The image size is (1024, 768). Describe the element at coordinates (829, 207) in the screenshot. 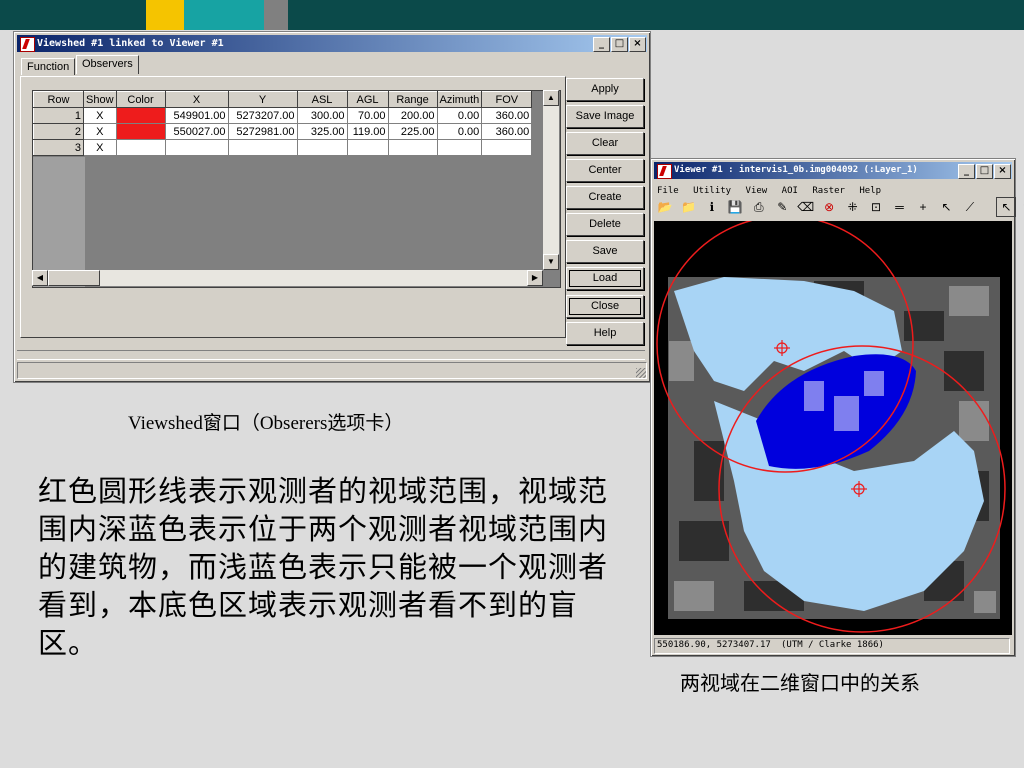

I see `crosshair-icon: ⊗` at that location.